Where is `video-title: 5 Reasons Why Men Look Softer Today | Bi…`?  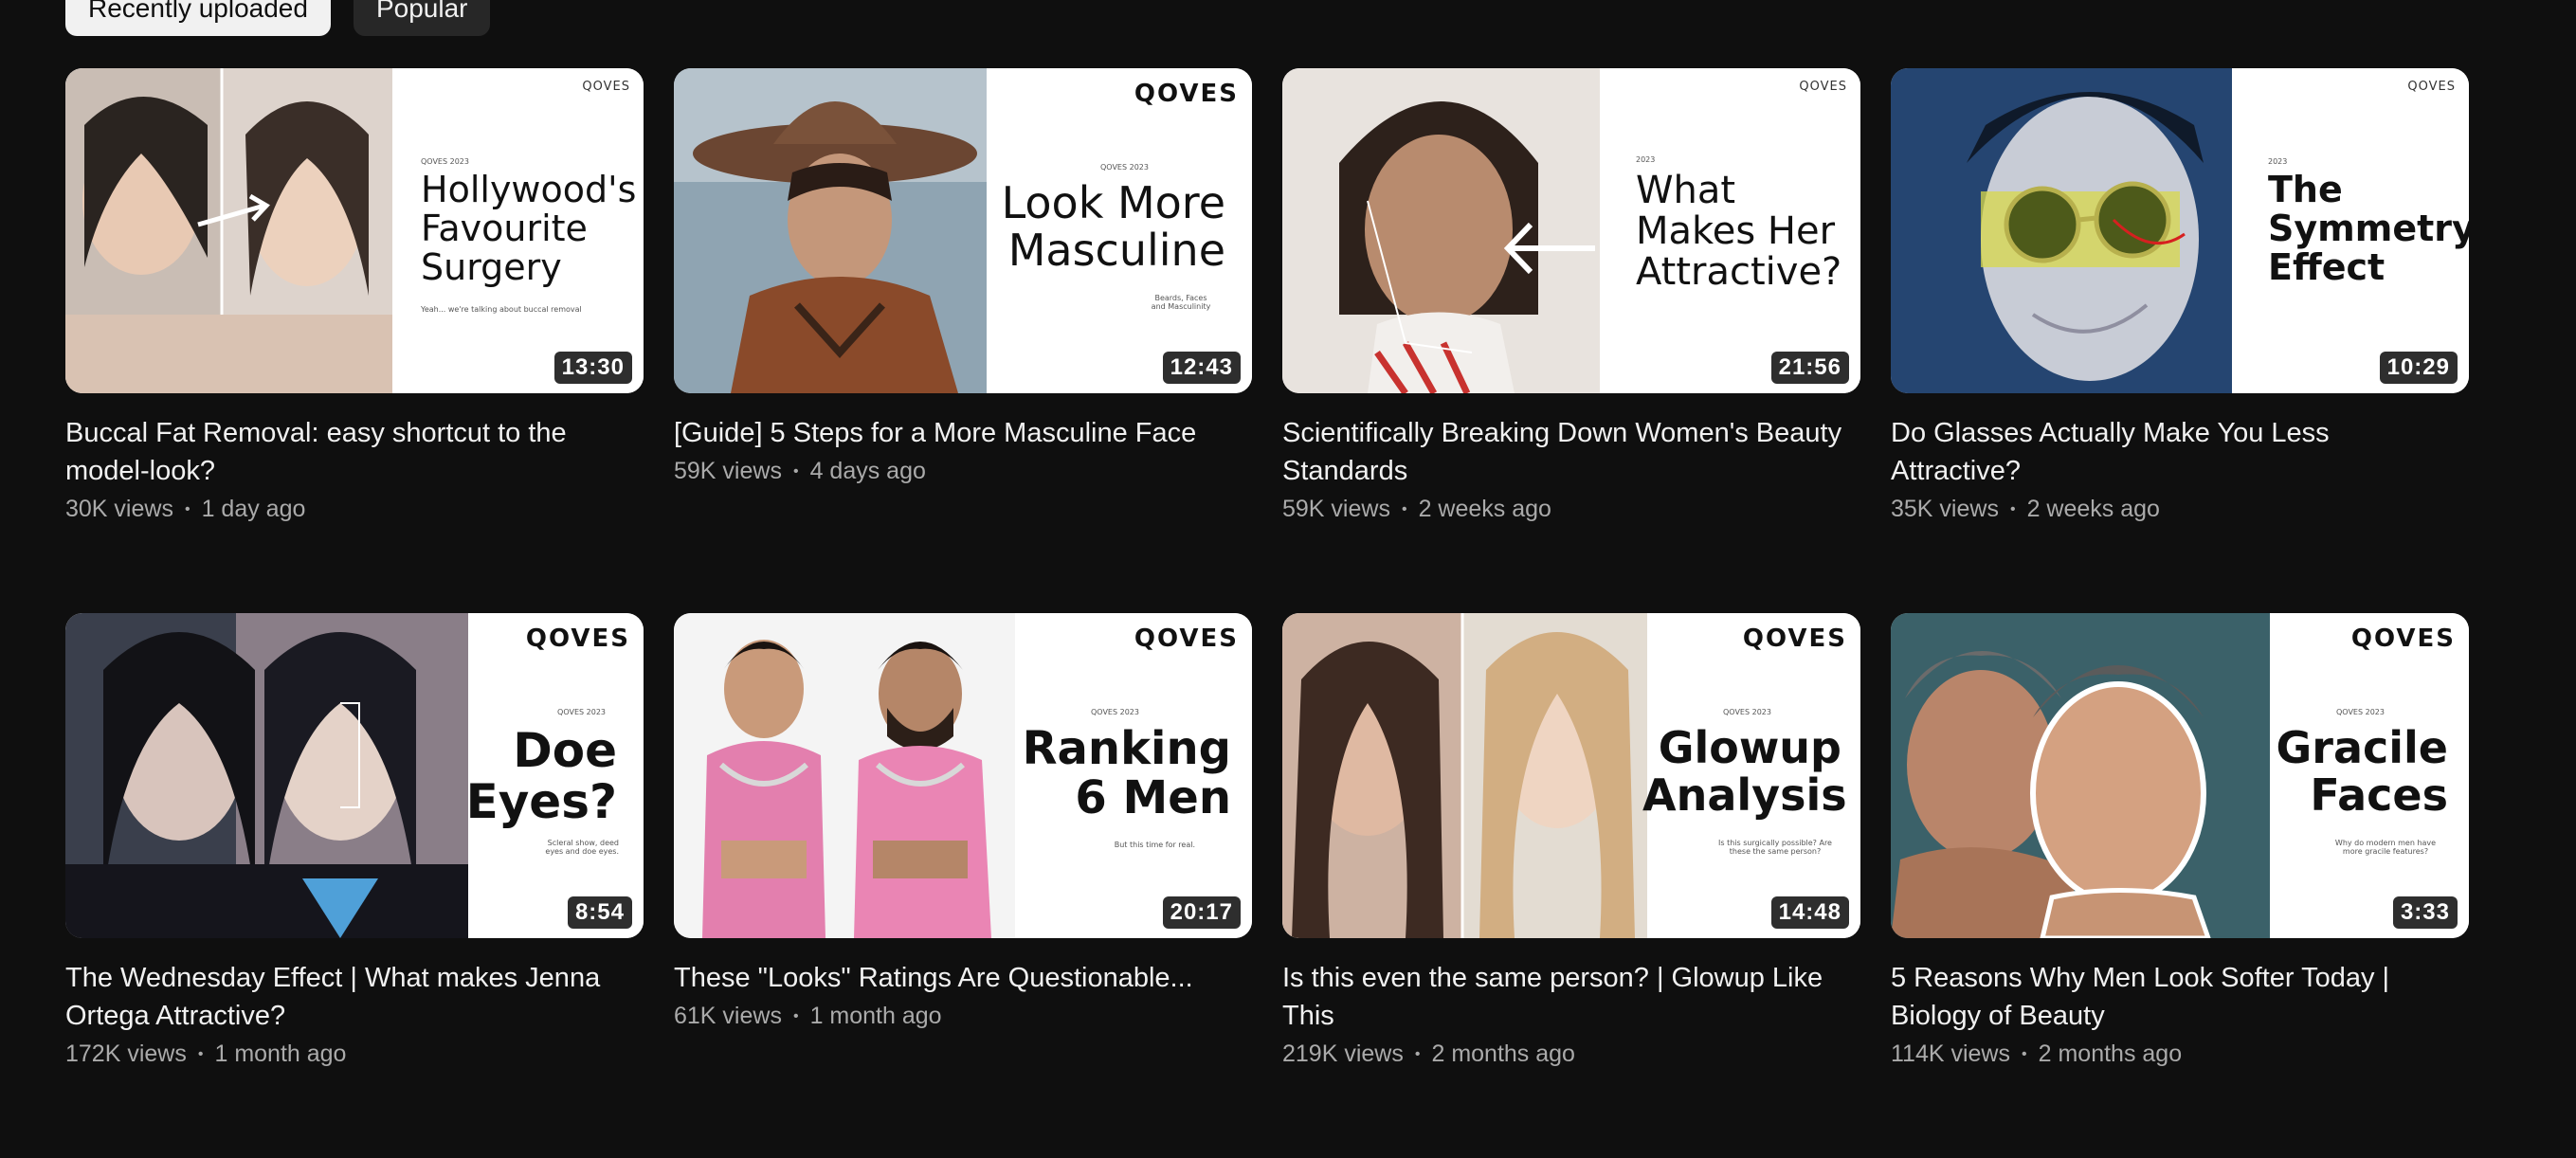
video-title: 5 Reasons Why Men Look Softer Today | Bi… is located at coordinates (2175, 997).